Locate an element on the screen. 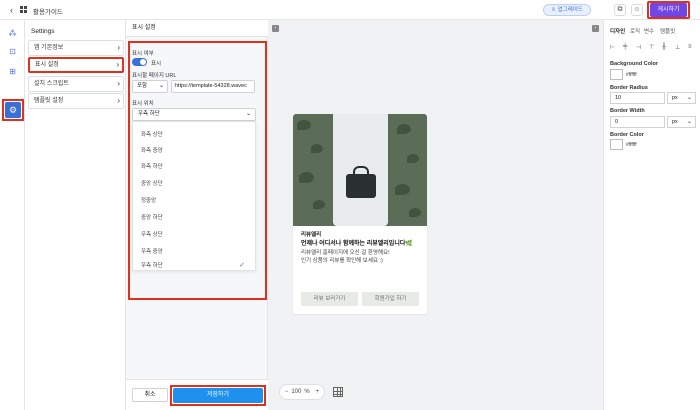 The width and height of the screenshot is (700, 410). align-middle-icon: ╫ is located at coordinates (664, 47).